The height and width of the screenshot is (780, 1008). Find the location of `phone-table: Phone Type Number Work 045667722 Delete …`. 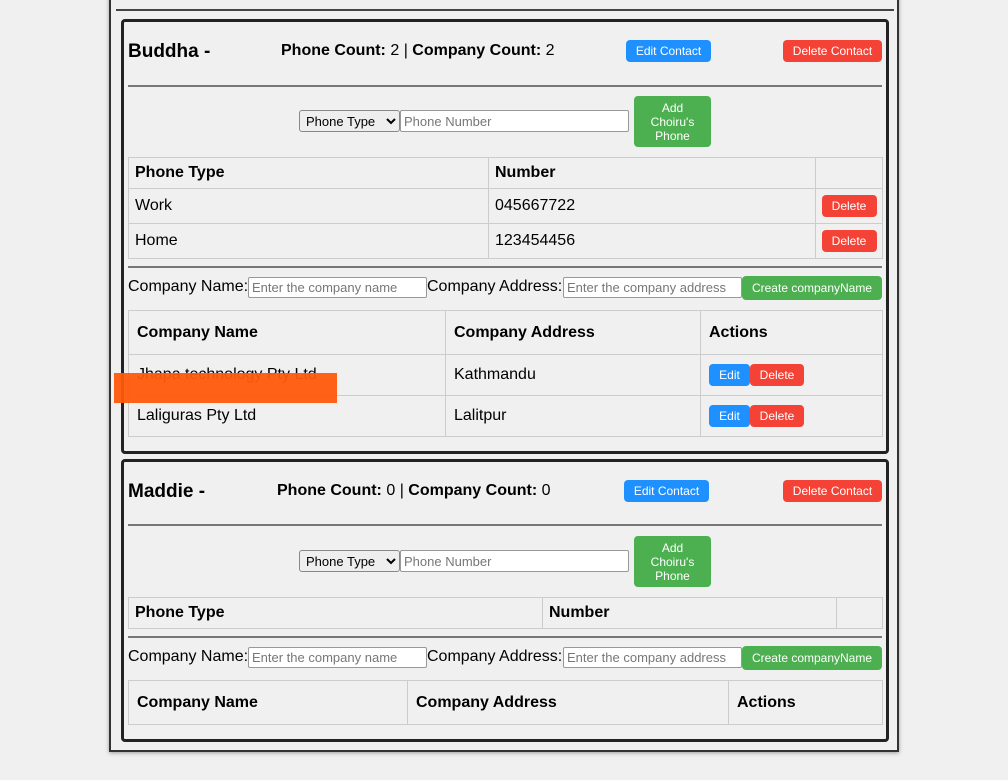

phone-table: Phone Type Number Work 045667722 Delete … is located at coordinates (505, 208).